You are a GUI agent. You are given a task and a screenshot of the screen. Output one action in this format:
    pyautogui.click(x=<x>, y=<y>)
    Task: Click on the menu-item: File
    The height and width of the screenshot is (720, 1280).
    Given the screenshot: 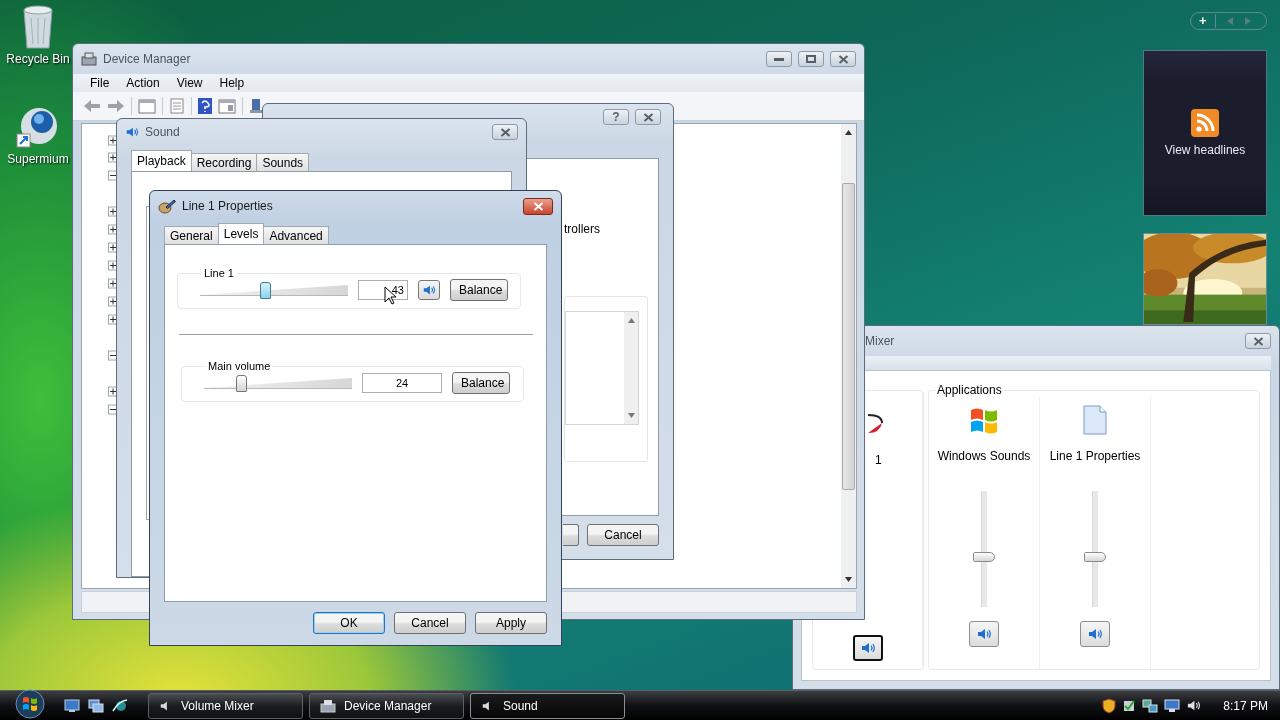 What is the action you would take?
    pyautogui.click(x=99, y=83)
    